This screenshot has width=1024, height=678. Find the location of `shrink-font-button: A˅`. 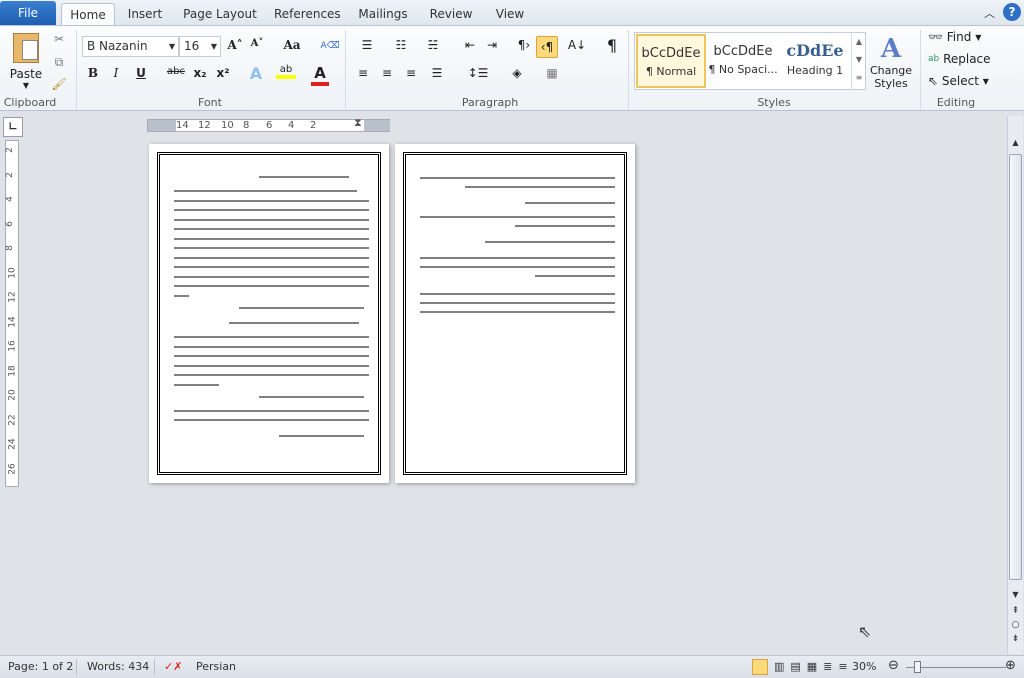

shrink-font-button: A˅ is located at coordinates (257, 43).